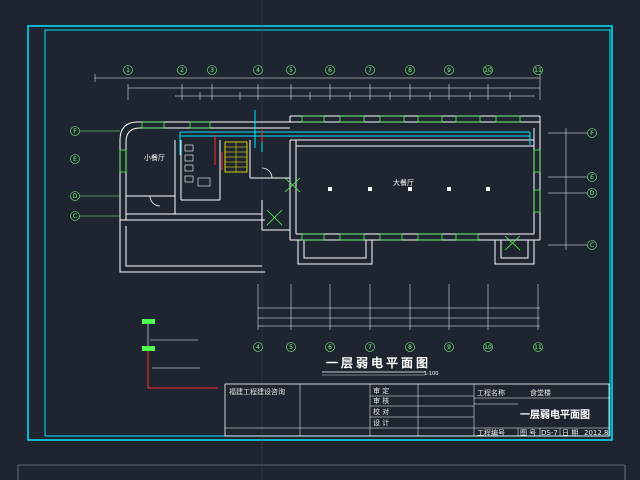 The image size is (640, 480). What do you see at coordinates (555, 414) in the screenshot?
I see `tb-drawing-name: 一层弱电平面图` at bounding box center [555, 414].